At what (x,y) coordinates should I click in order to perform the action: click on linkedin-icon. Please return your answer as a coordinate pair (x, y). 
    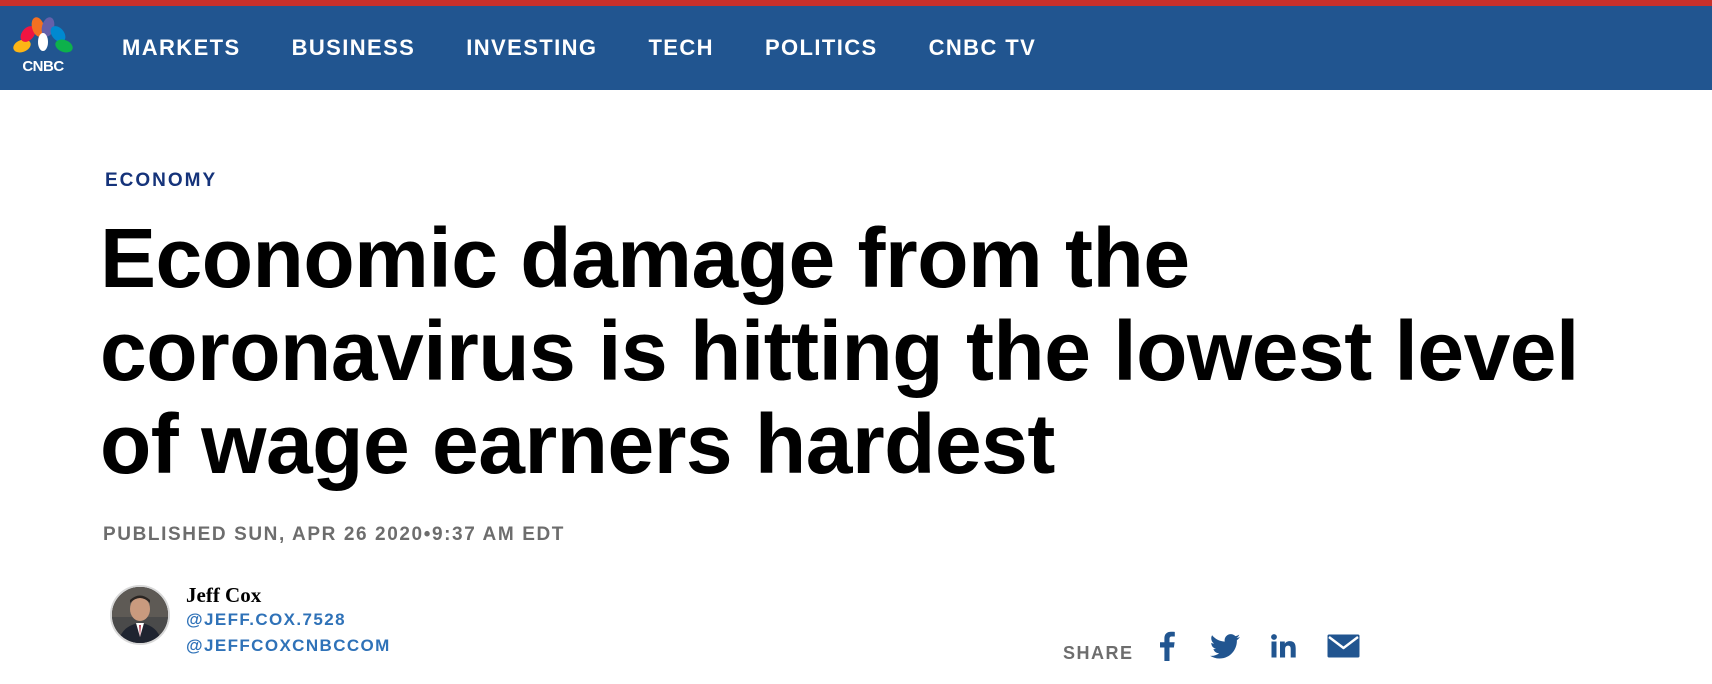
    Looking at the image, I should click on (1284, 646).